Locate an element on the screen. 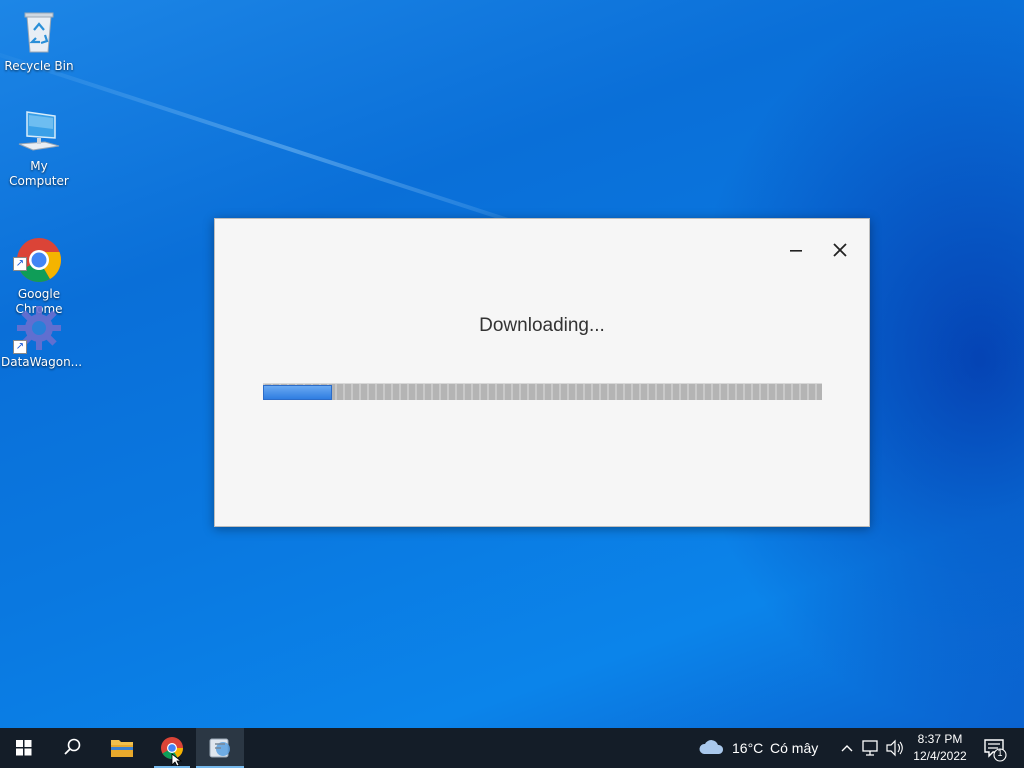 The height and width of the screenshot is (773, 1024). clock-date: 12/4/2022 is located at coordinates (940, 756).